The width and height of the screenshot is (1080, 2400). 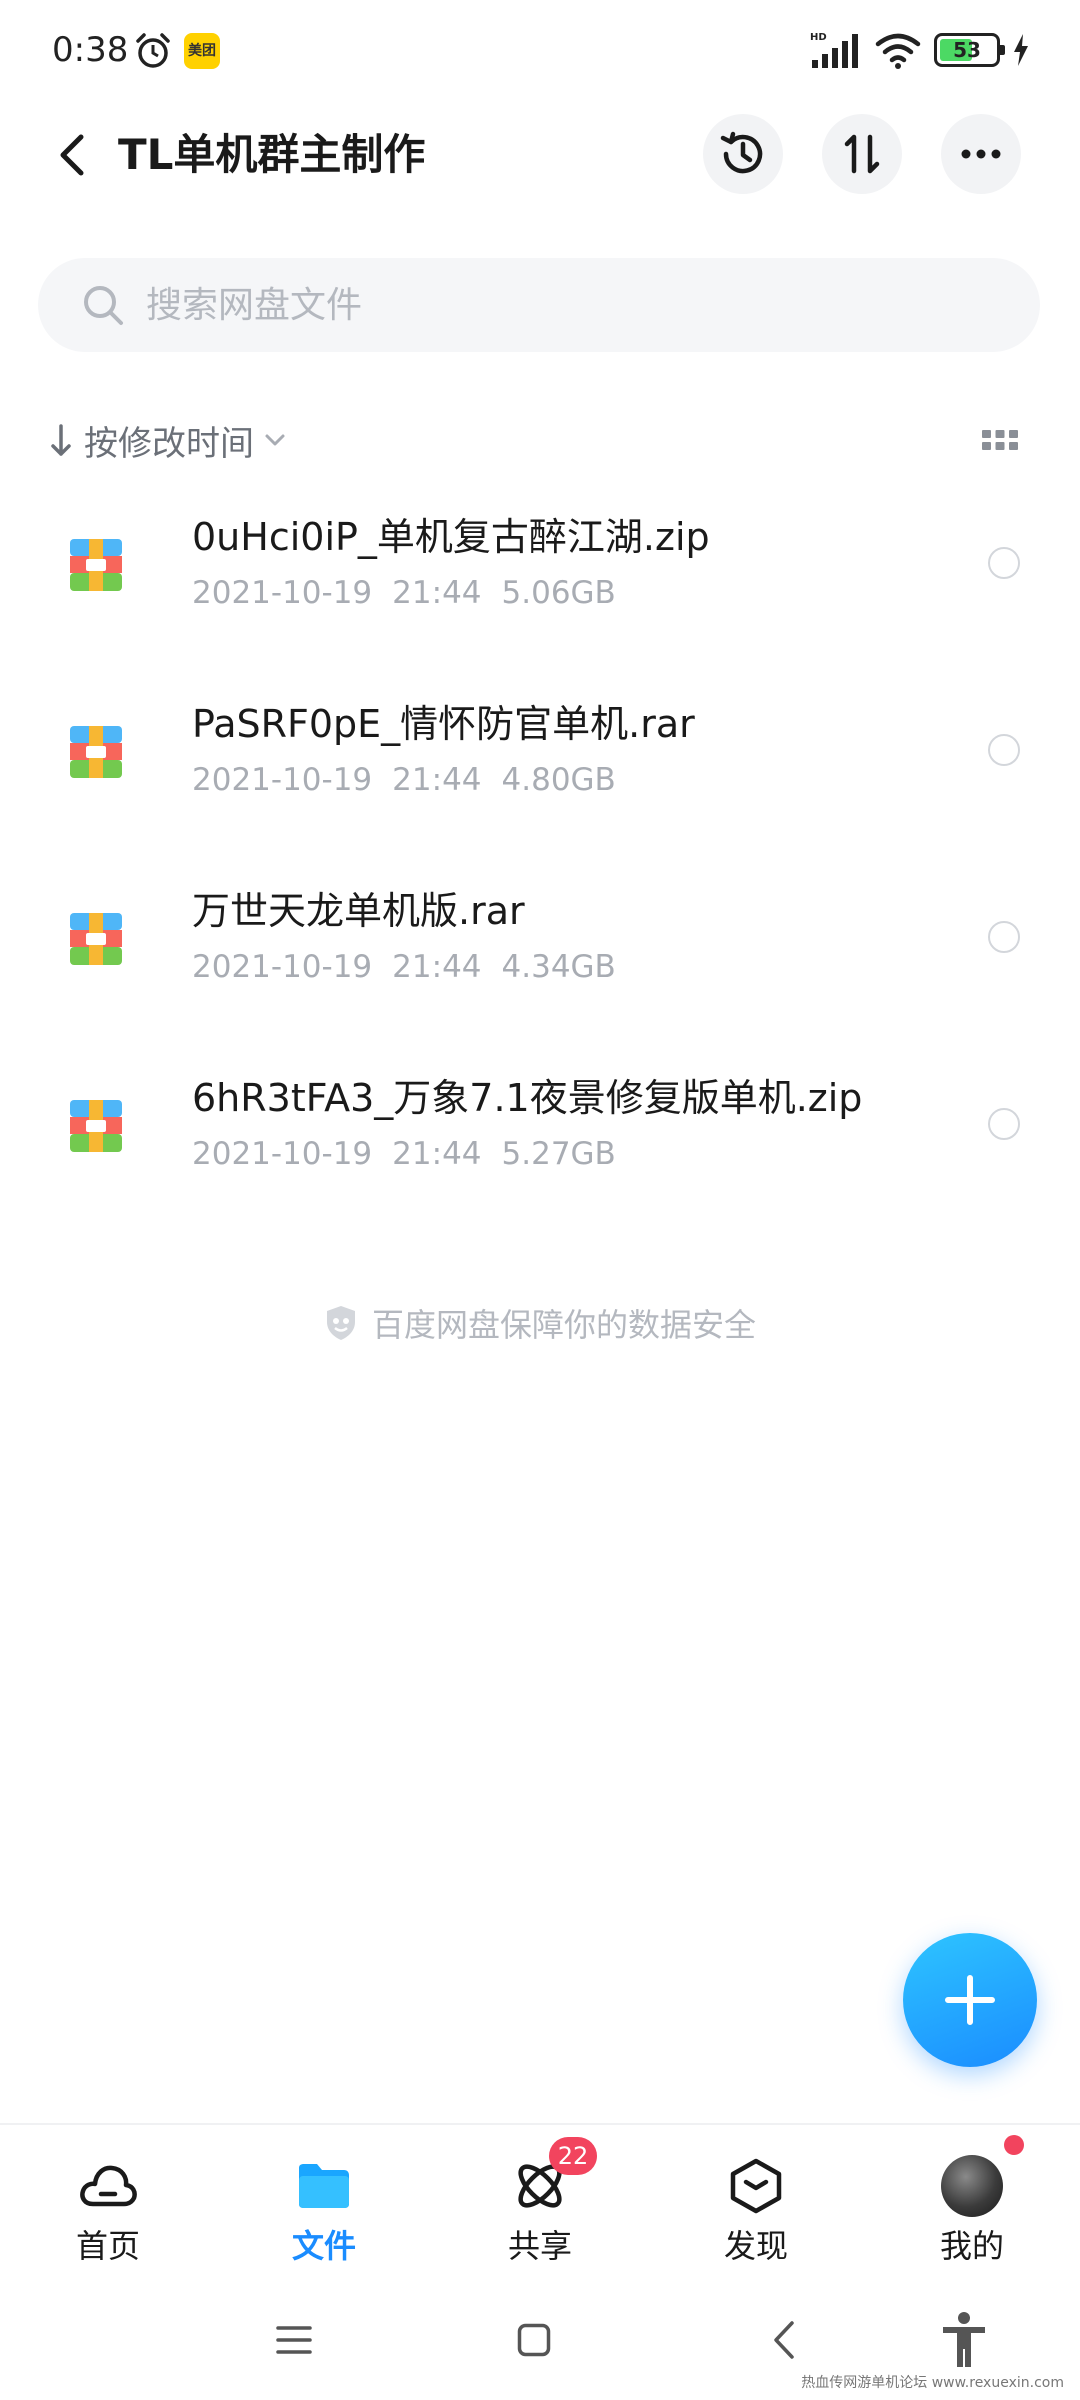 I want to click on menu-button, so click(x=294, y=2340).